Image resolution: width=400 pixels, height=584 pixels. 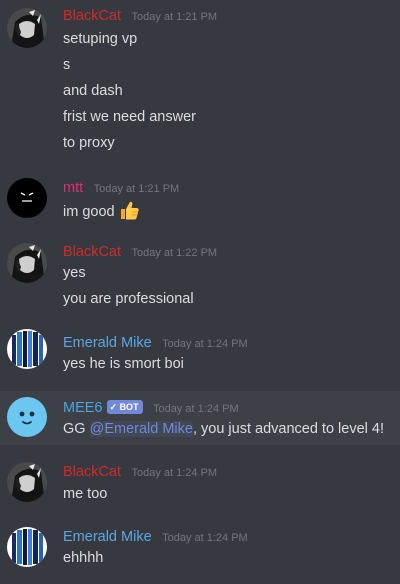 What do you see at coordinates (129, 407) in the screenshot?
I see `bot-tag-label: BOT` at bounding box center [129, 407].